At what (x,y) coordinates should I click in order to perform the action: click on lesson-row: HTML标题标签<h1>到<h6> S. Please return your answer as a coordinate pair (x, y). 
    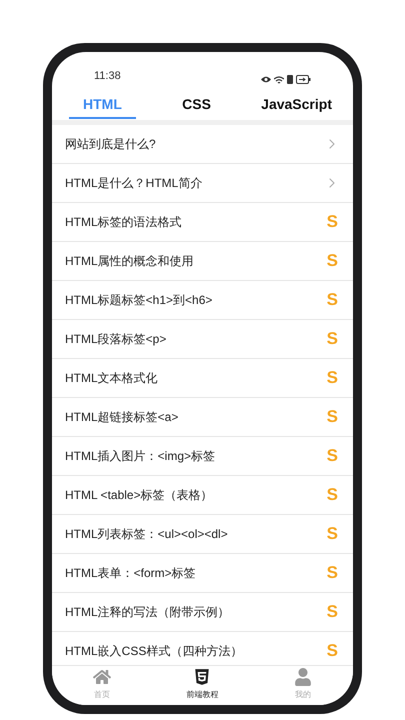
    Looking at the image, I should click on (202, 300).